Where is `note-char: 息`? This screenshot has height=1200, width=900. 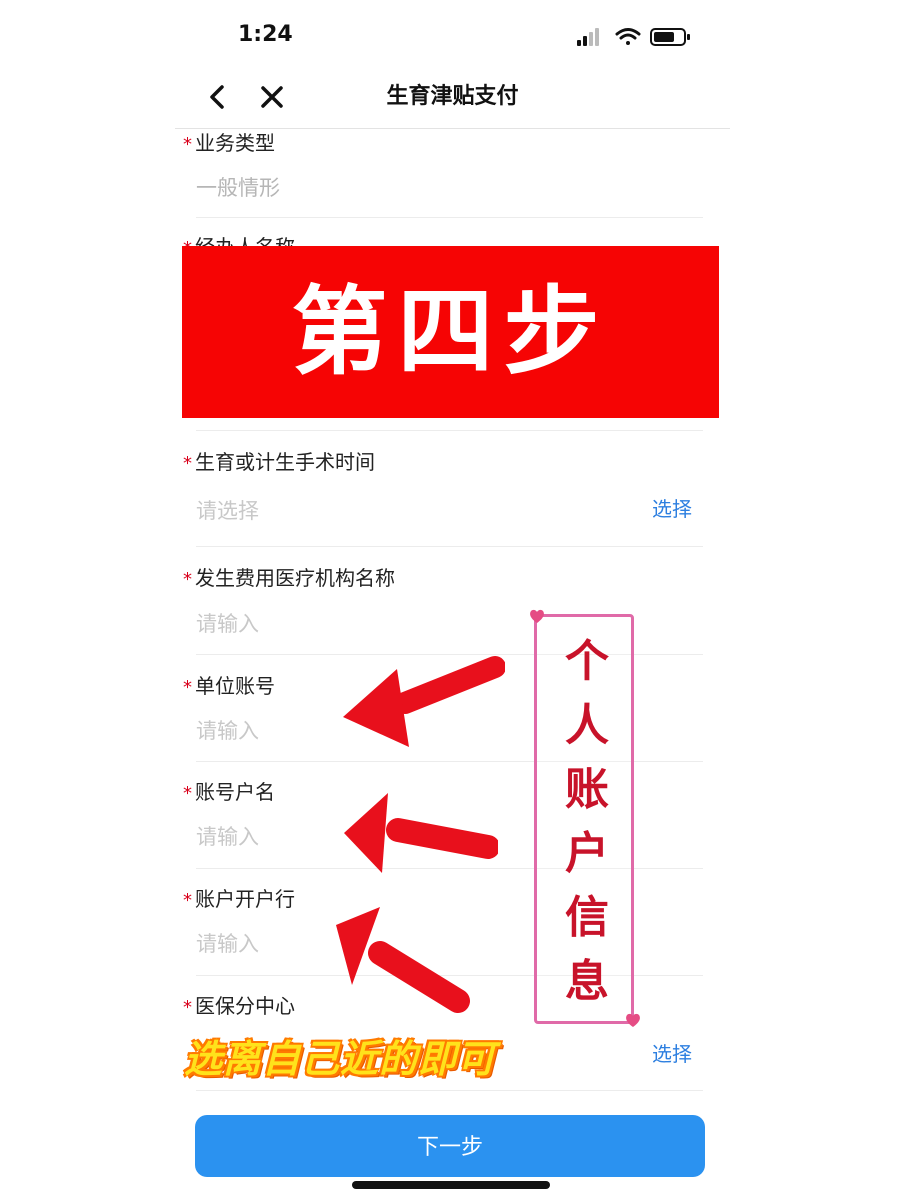
note-char: 息 is located at coordinates (587, 981).